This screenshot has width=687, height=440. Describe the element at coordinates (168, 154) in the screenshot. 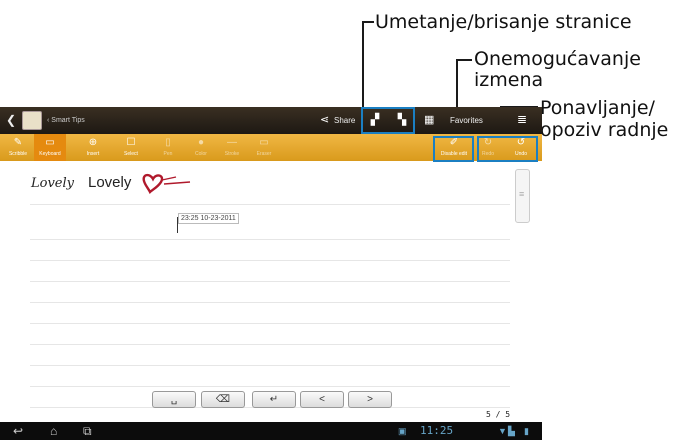

I see `pen-label: Pen` at that location.